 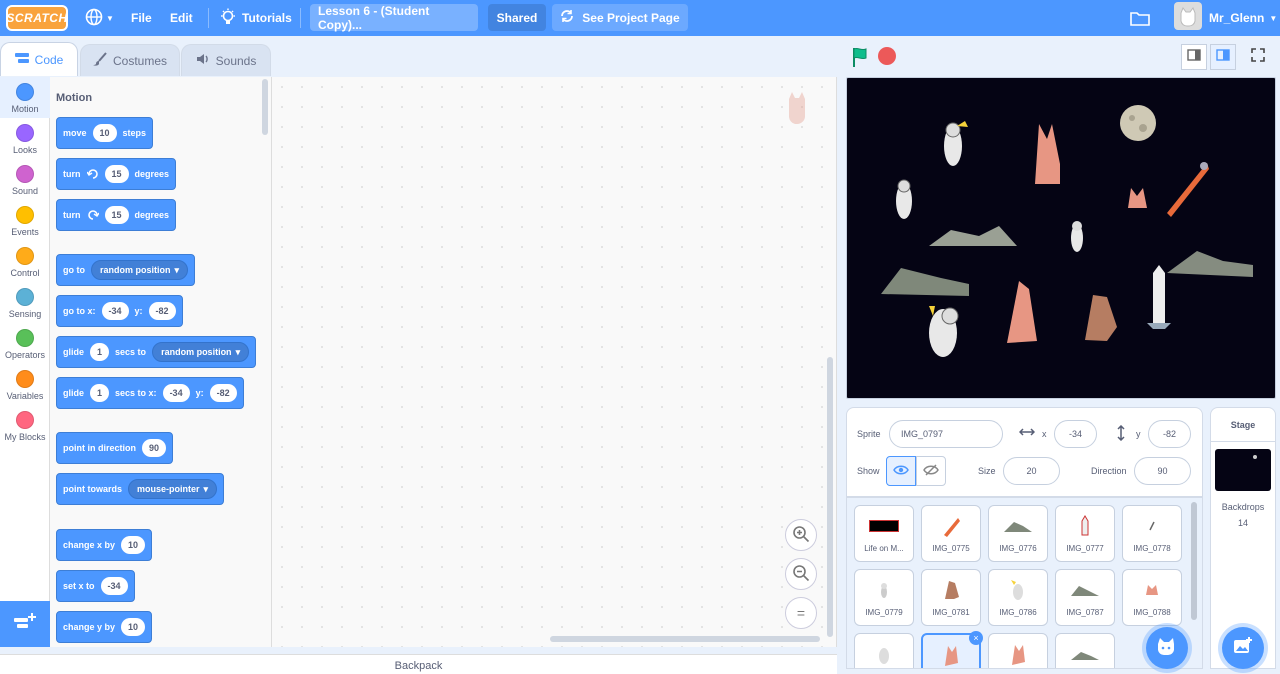 I want to click on glide-to-xy-block: glide 1 secs to x: -34 y: -82, so click(x=150, y=393).